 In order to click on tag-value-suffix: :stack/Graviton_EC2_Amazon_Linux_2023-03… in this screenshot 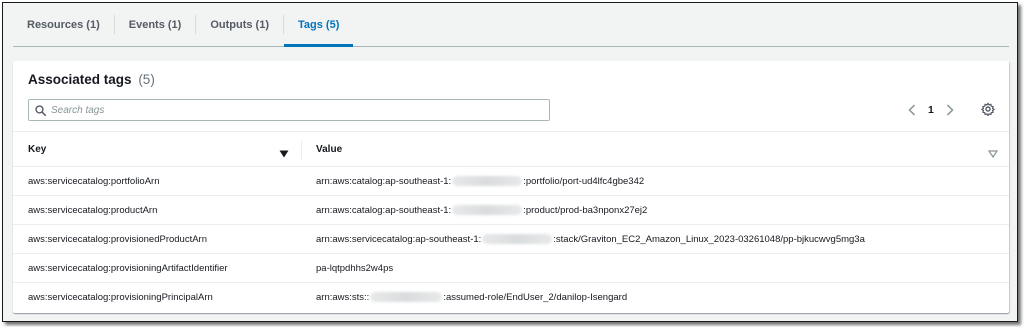, I will do `click(709, 239)`.